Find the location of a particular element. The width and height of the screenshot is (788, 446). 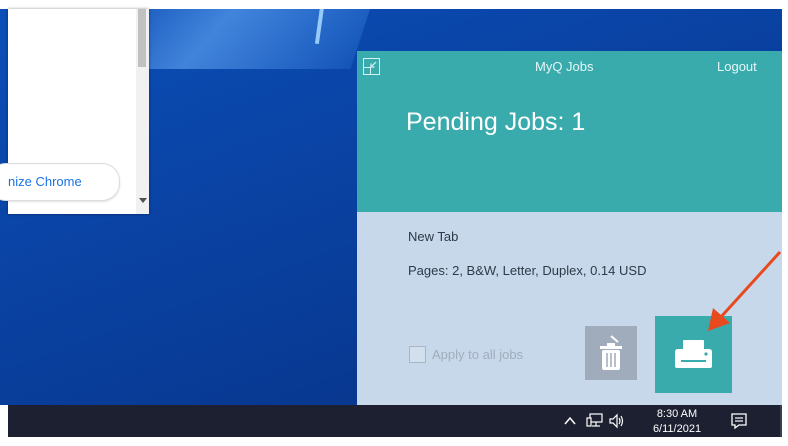

apply-to-all-checkbox is located at coordinates (417, 354).